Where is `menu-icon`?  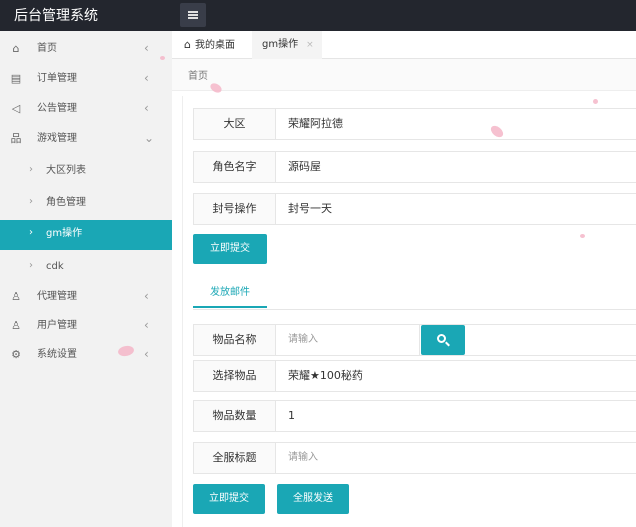 menu-icon is located at coordinates (193, 15).